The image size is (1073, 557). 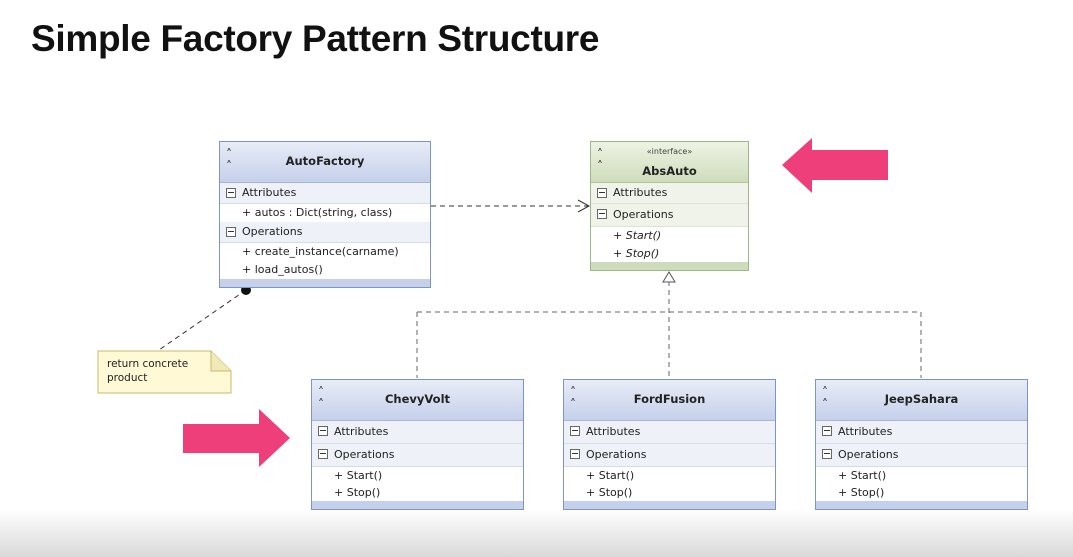 What do you see at coordinates (669, 162) in the screenshot?
I see `class-header: ˄ ˄ «interface» AbsAuto` at bounding box center [669, 162].